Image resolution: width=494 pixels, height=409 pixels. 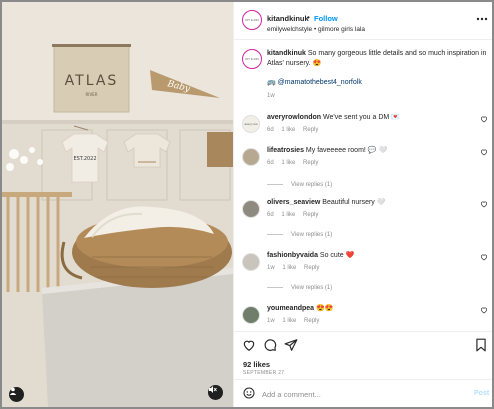 What do you see at coordinates (337, 255) in the screenshot?
I see `comment-body: So cute ❤️` at bounding box center [337, 255].